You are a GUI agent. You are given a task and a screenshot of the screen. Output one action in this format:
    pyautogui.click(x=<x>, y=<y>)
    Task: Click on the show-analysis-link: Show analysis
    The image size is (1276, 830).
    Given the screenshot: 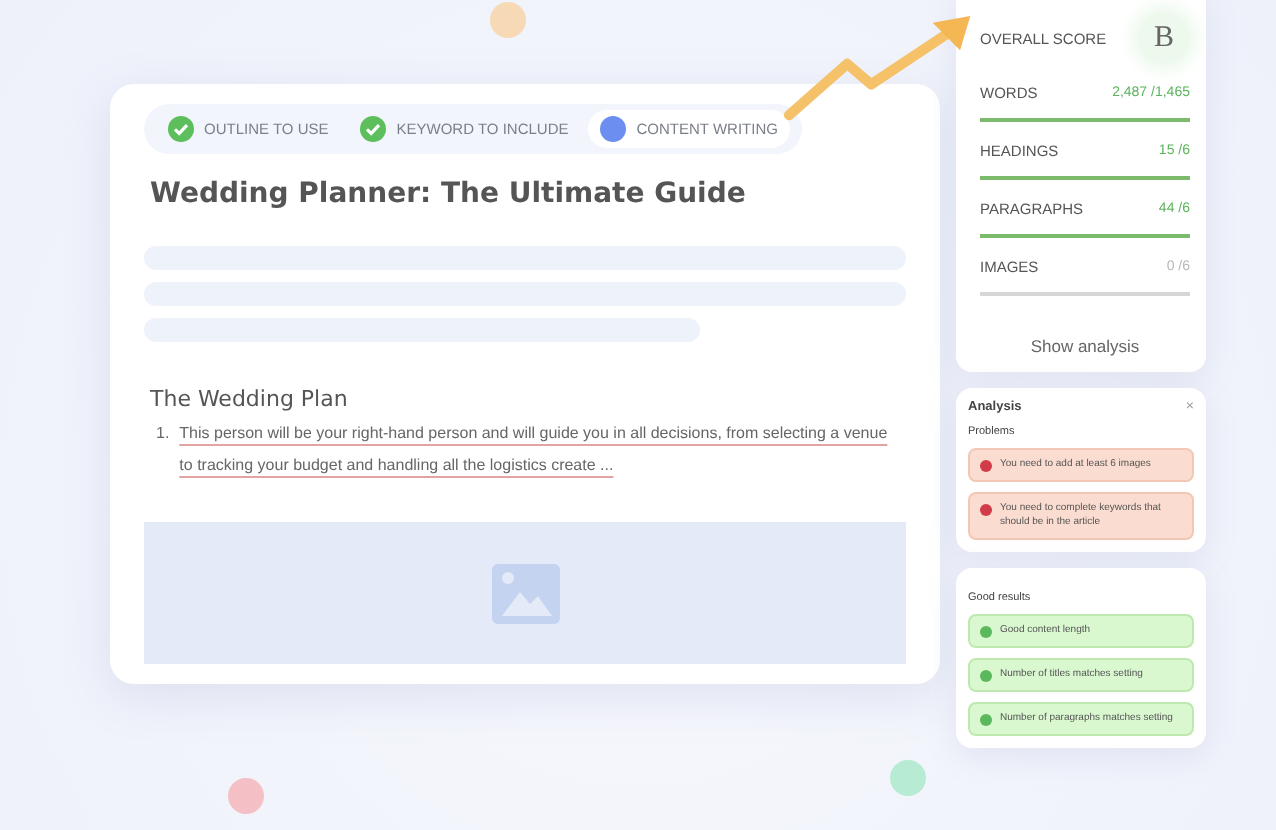 What is the action you would take?
    pyautogui.click(x=1085, y=346)
    